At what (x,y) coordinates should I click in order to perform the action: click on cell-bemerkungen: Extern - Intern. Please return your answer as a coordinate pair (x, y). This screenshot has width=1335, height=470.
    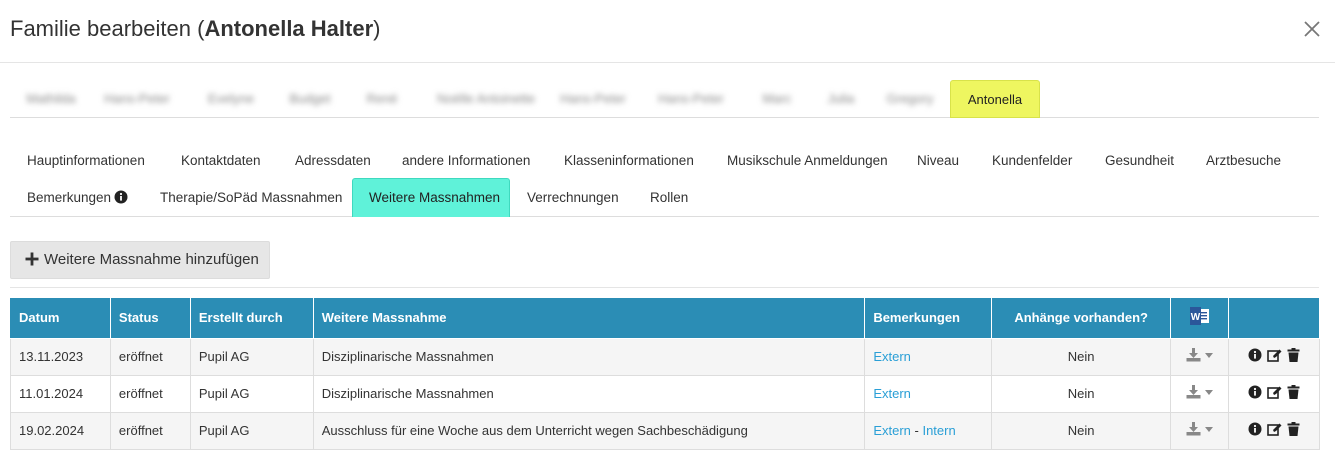
    Looking at the image, I should click on (928, 430).